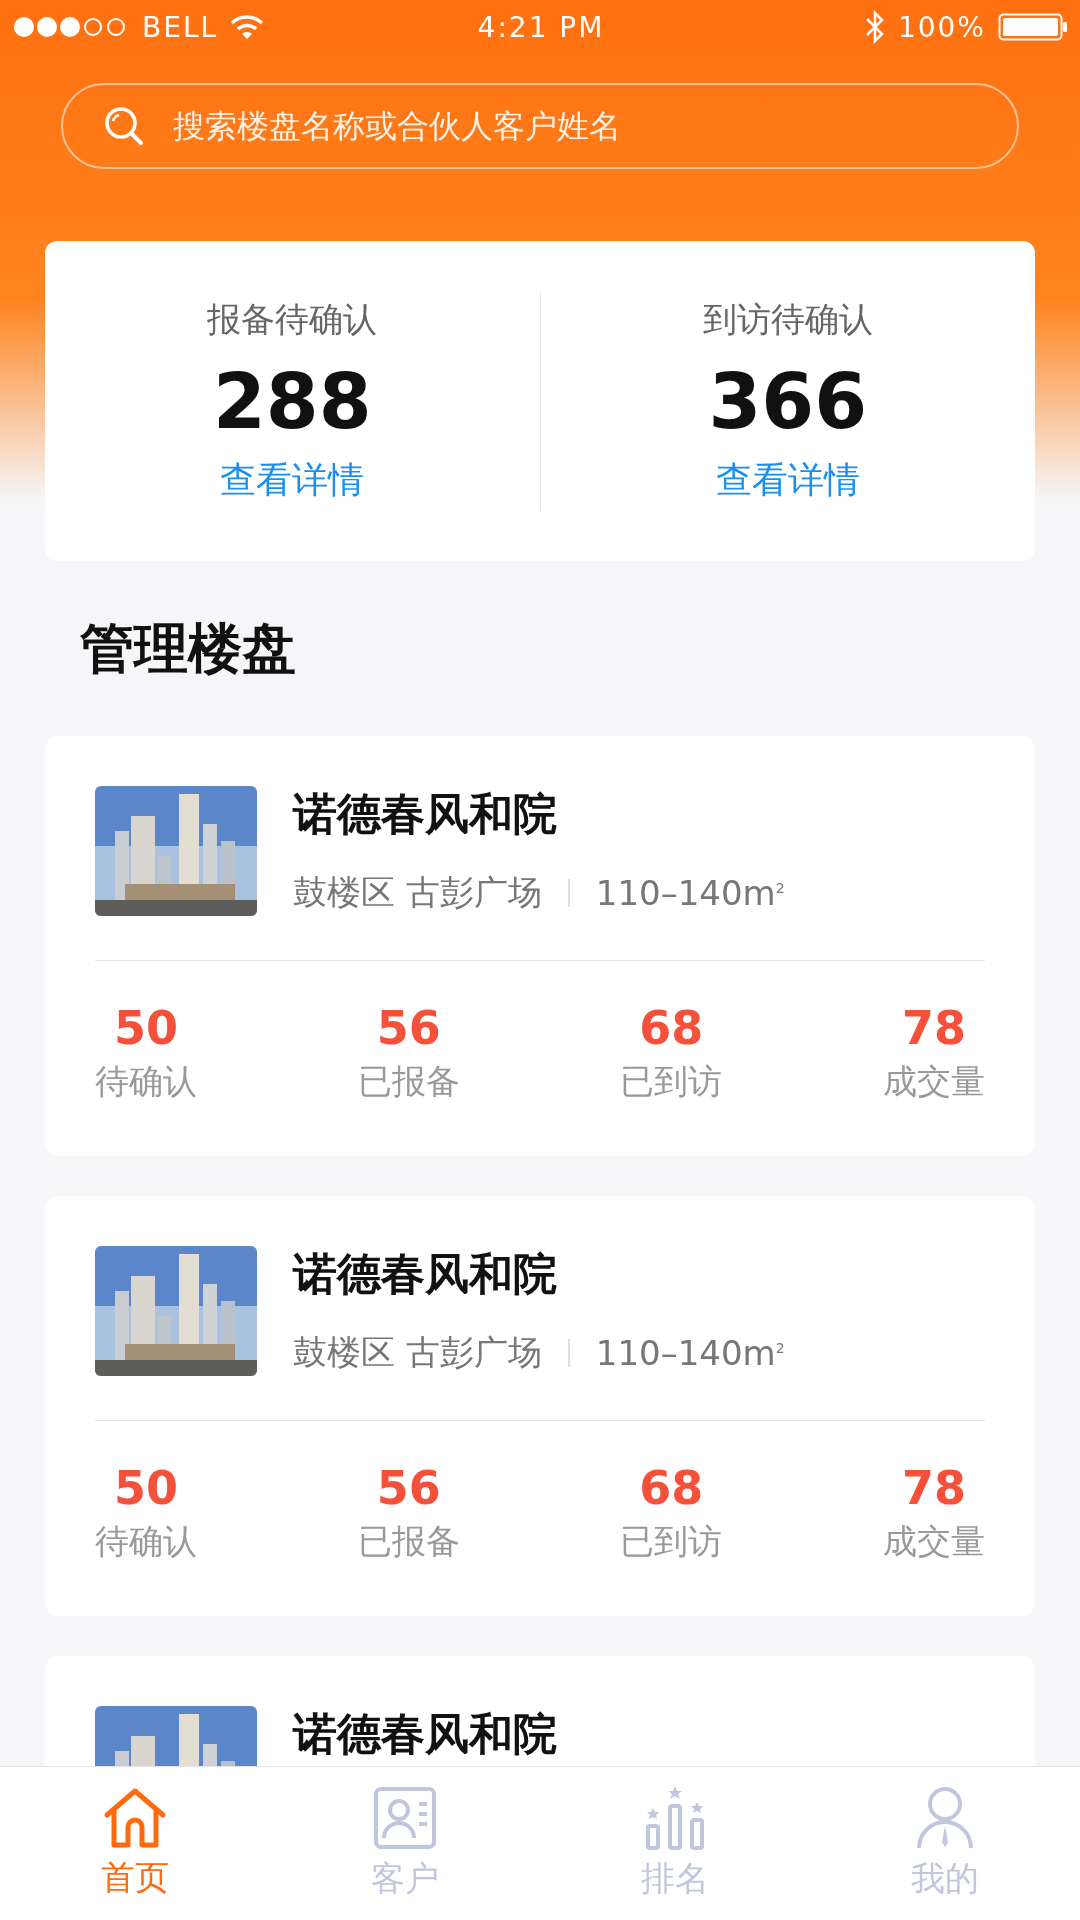 This screenshot has height=1920, width=1080. I want to click on battery-icon, so click(1033, 27).